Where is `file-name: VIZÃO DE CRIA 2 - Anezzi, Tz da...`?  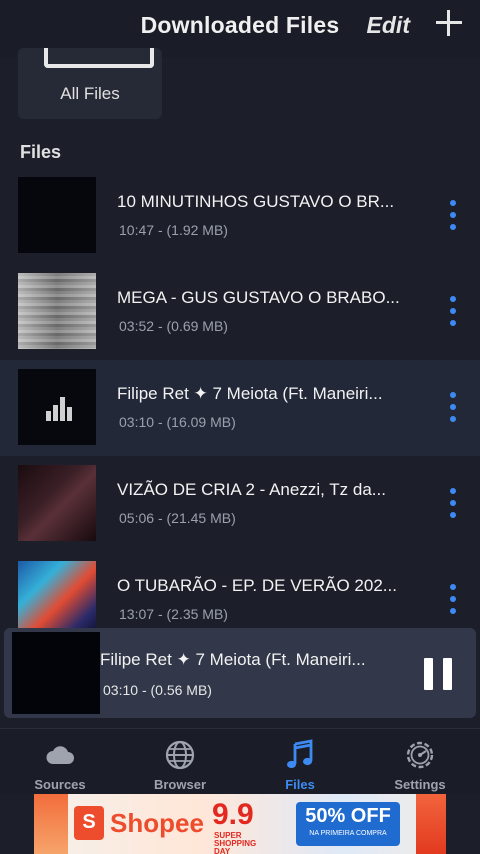 file-name: VIZÃO DE CRIA 2 - Anezzi, Tz da... is located at coordinates (251, 489).